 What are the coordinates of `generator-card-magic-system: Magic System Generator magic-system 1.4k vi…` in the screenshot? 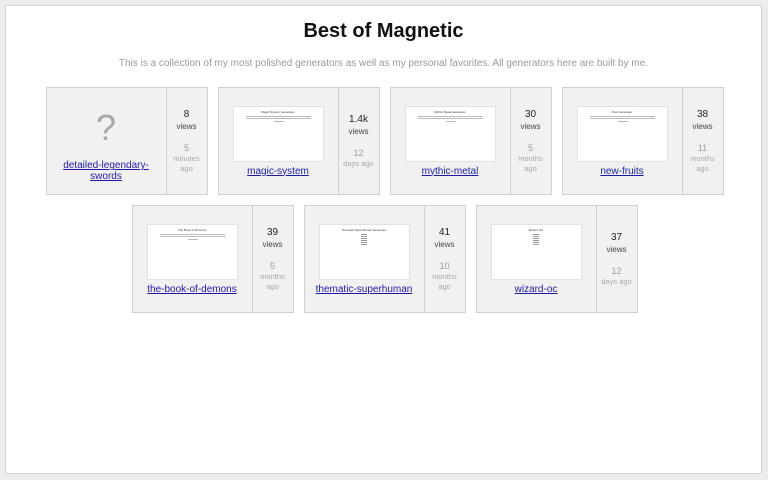 It's located at (298, 141).